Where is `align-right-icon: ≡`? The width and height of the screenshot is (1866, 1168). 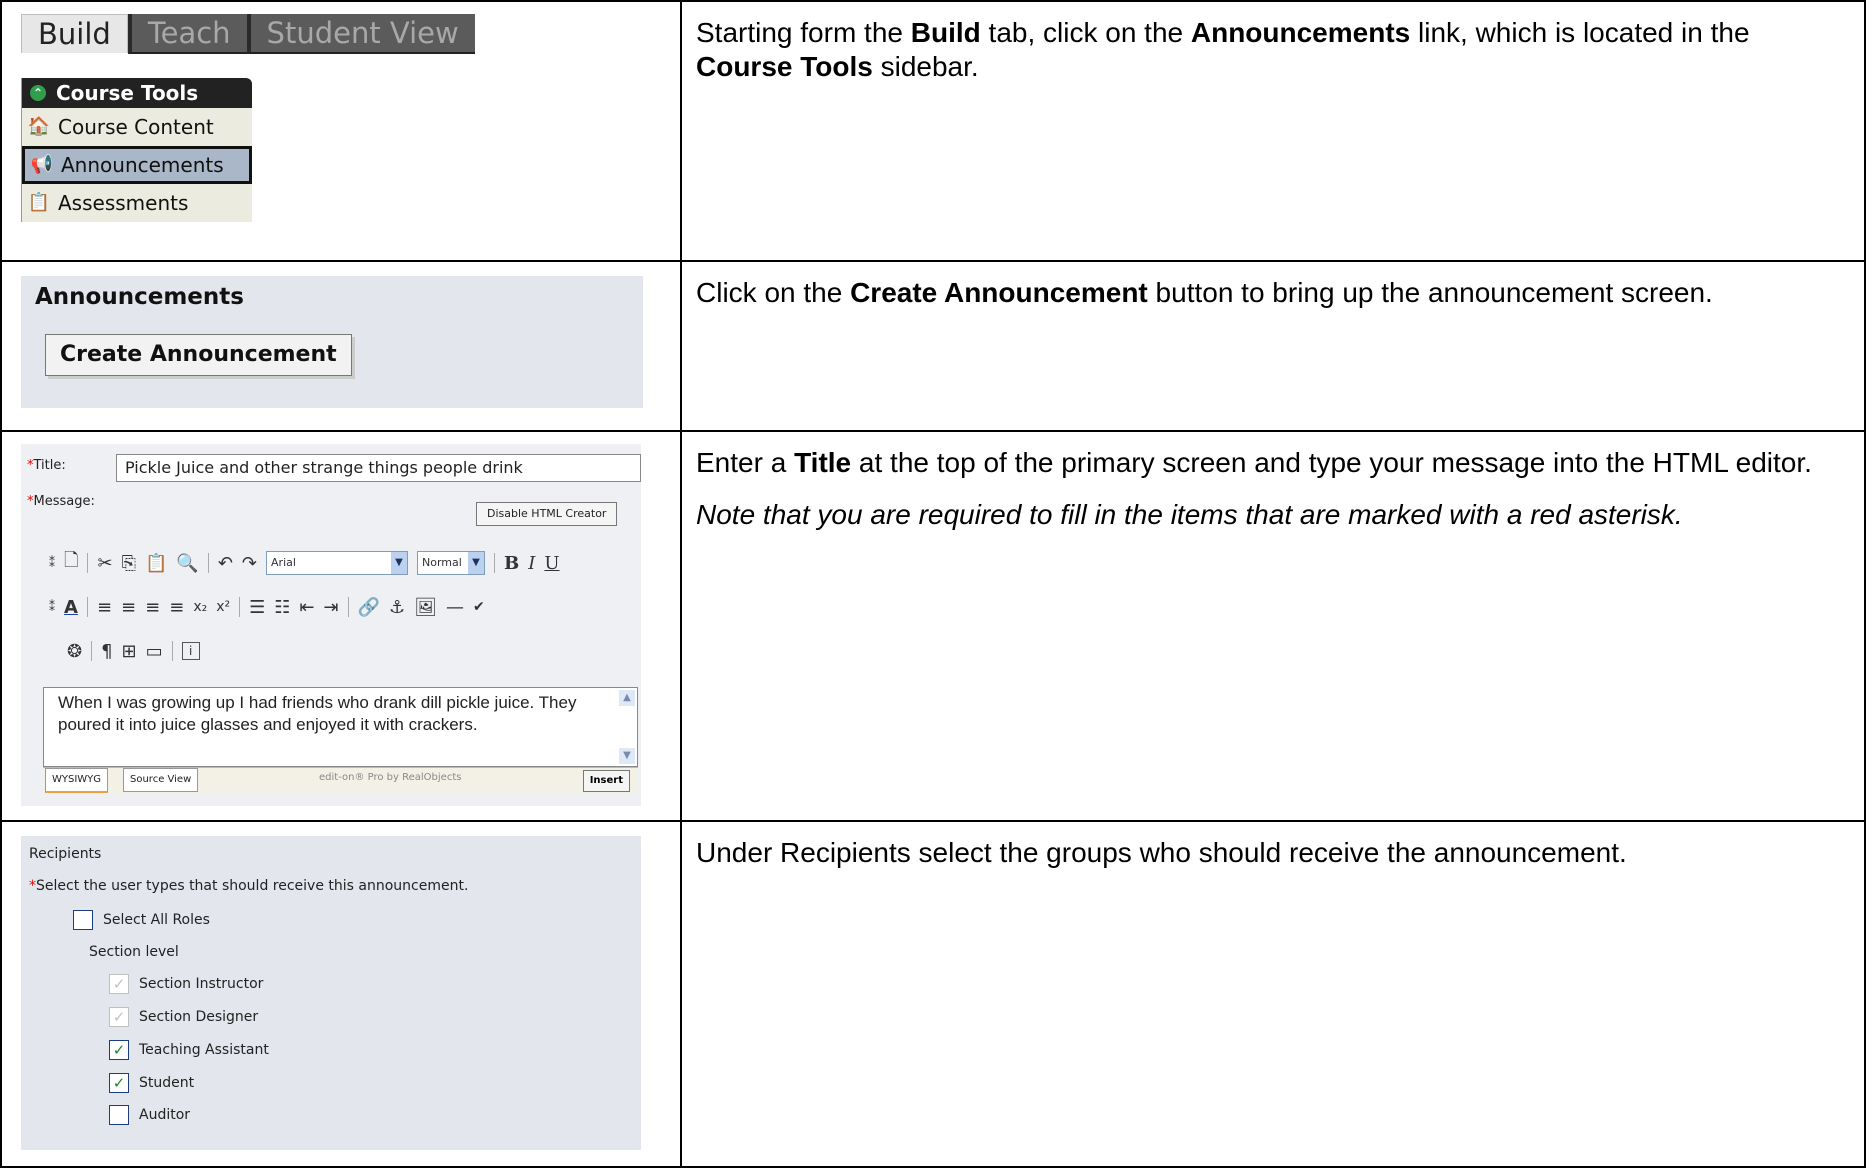
align-right-icon: ≡ is located at coordinates (152, 607).